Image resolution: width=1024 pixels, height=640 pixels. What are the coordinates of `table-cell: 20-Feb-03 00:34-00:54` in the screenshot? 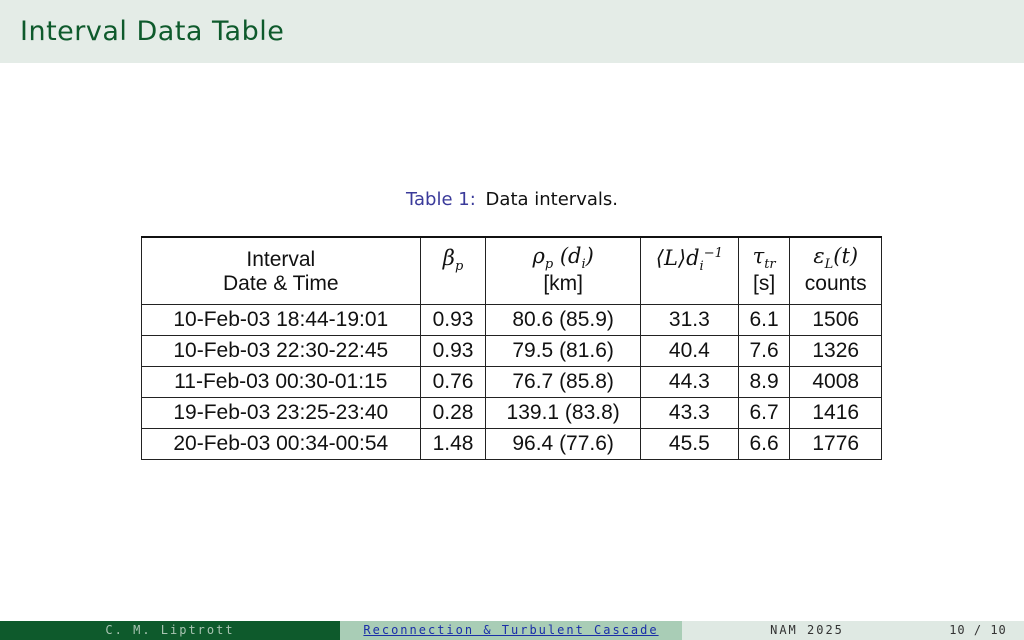 It's located at (281, 444).